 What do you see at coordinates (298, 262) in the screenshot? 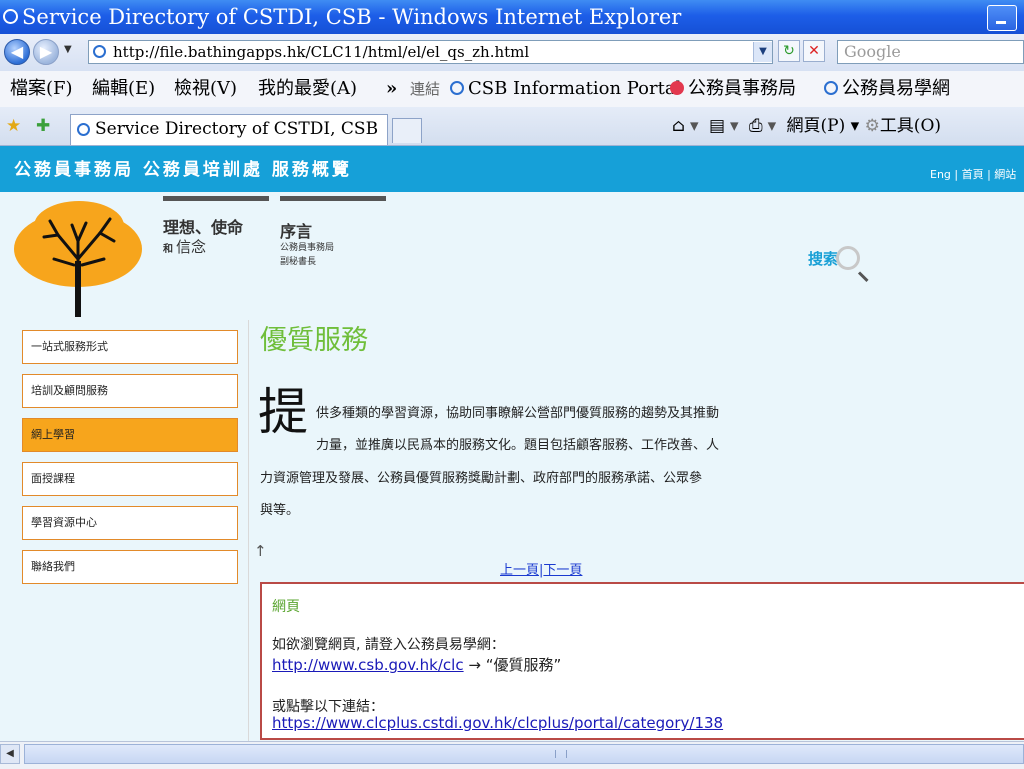
I see `nav-preface-sub2: 副秘書長` at bounding box center [298, 262].